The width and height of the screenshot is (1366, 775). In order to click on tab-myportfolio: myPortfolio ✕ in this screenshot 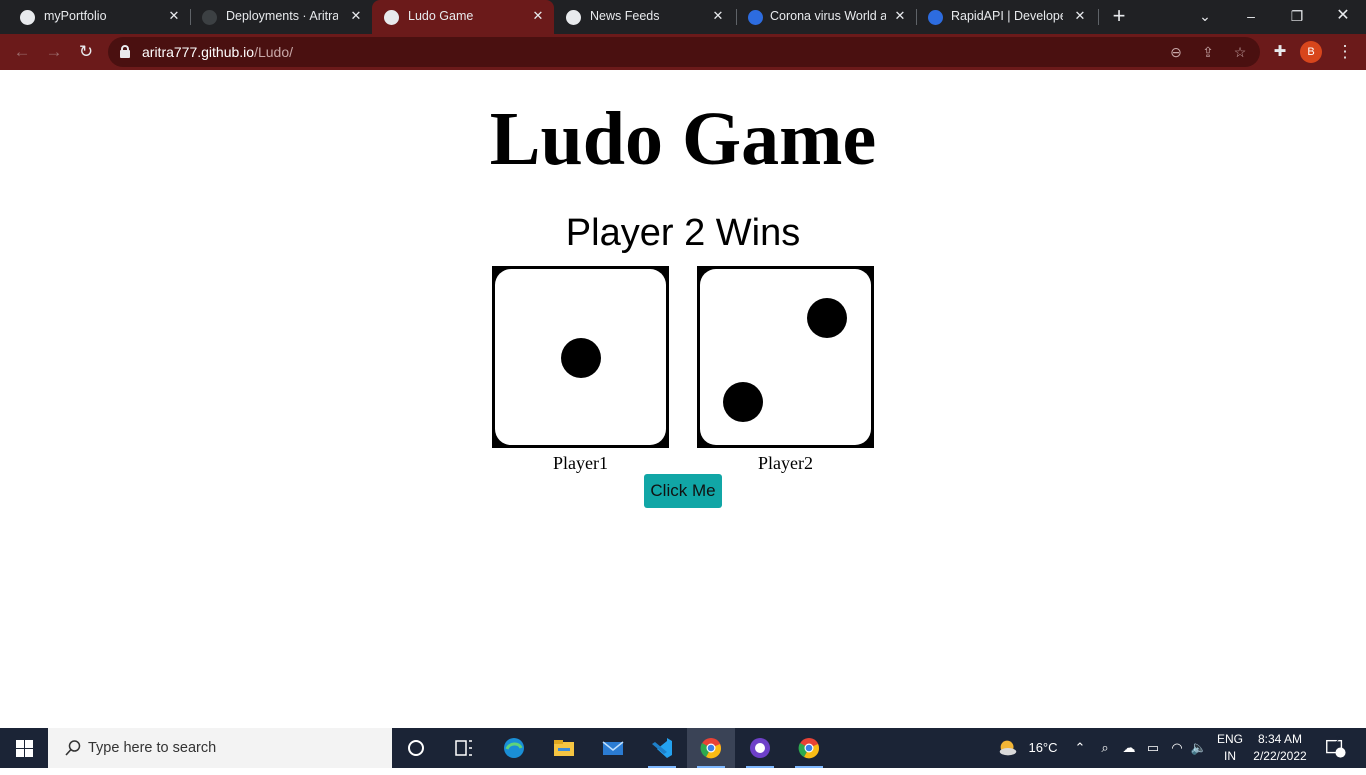, I will do `click(98, 17)`.